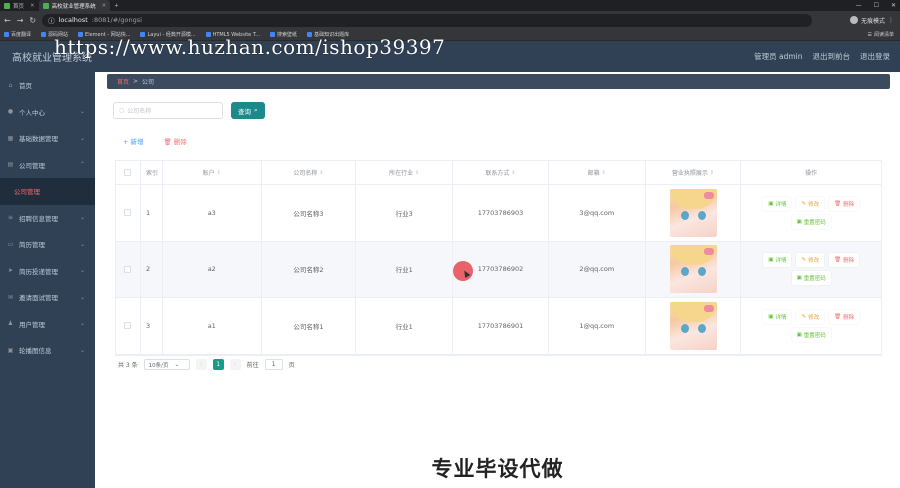 This screenshot has width=900, height=488. I want to click on breadcrumb-home: 首页, so click(123, 81).